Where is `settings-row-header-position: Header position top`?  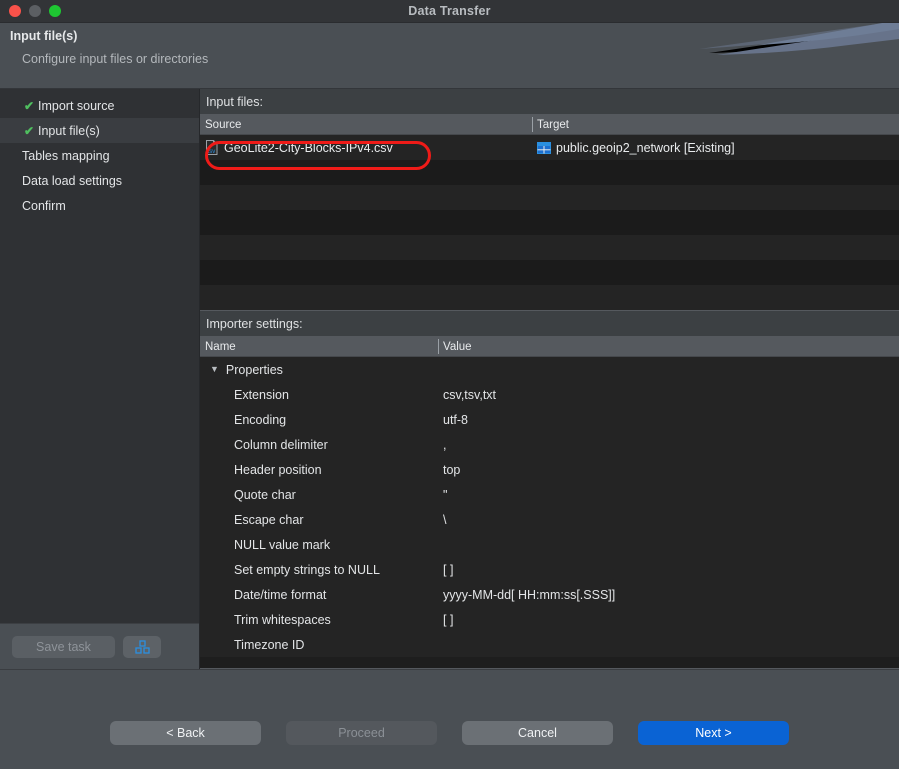 settings-row-header-position: Header position top is located at coordinates (549, 469).